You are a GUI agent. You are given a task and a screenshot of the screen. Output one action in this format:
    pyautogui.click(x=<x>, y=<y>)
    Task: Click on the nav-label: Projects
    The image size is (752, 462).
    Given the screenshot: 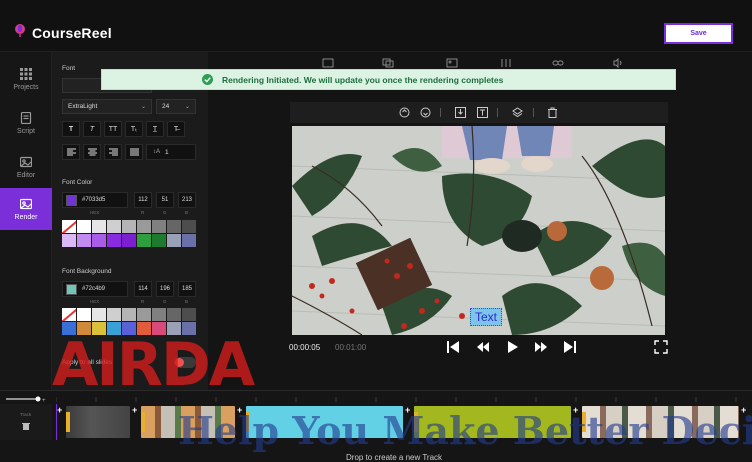 What is the action you would take?
    pyautogui.click(x=26, y=87)
    